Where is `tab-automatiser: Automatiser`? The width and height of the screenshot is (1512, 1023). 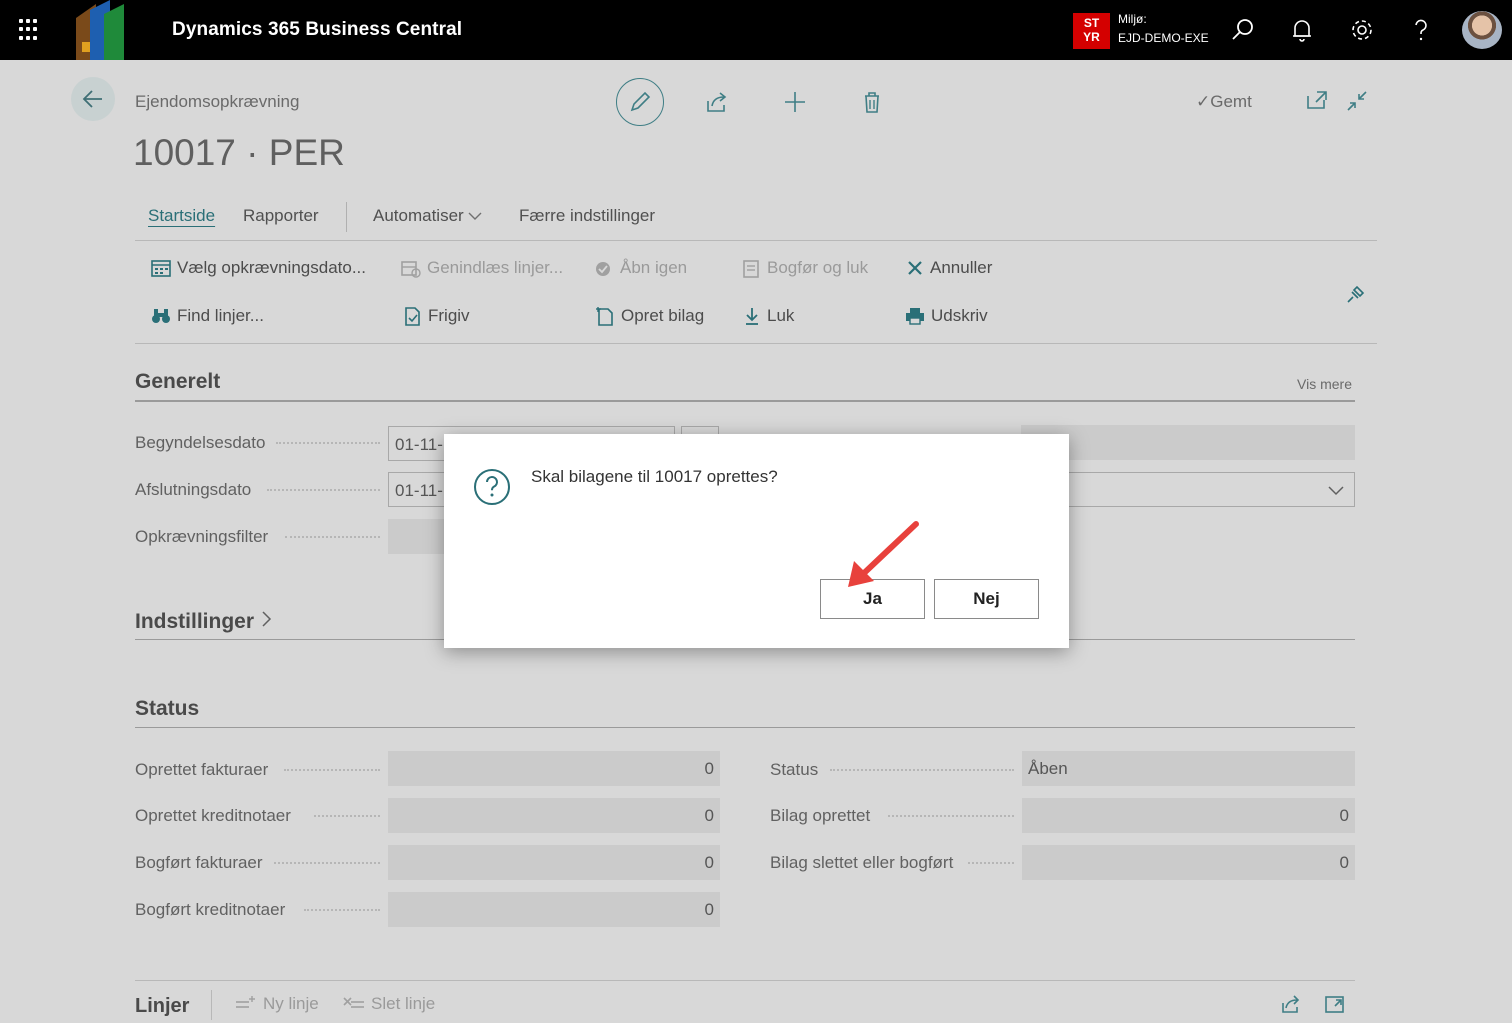
tab-automatiser: Automatiser is located at coordinates (427, 216).